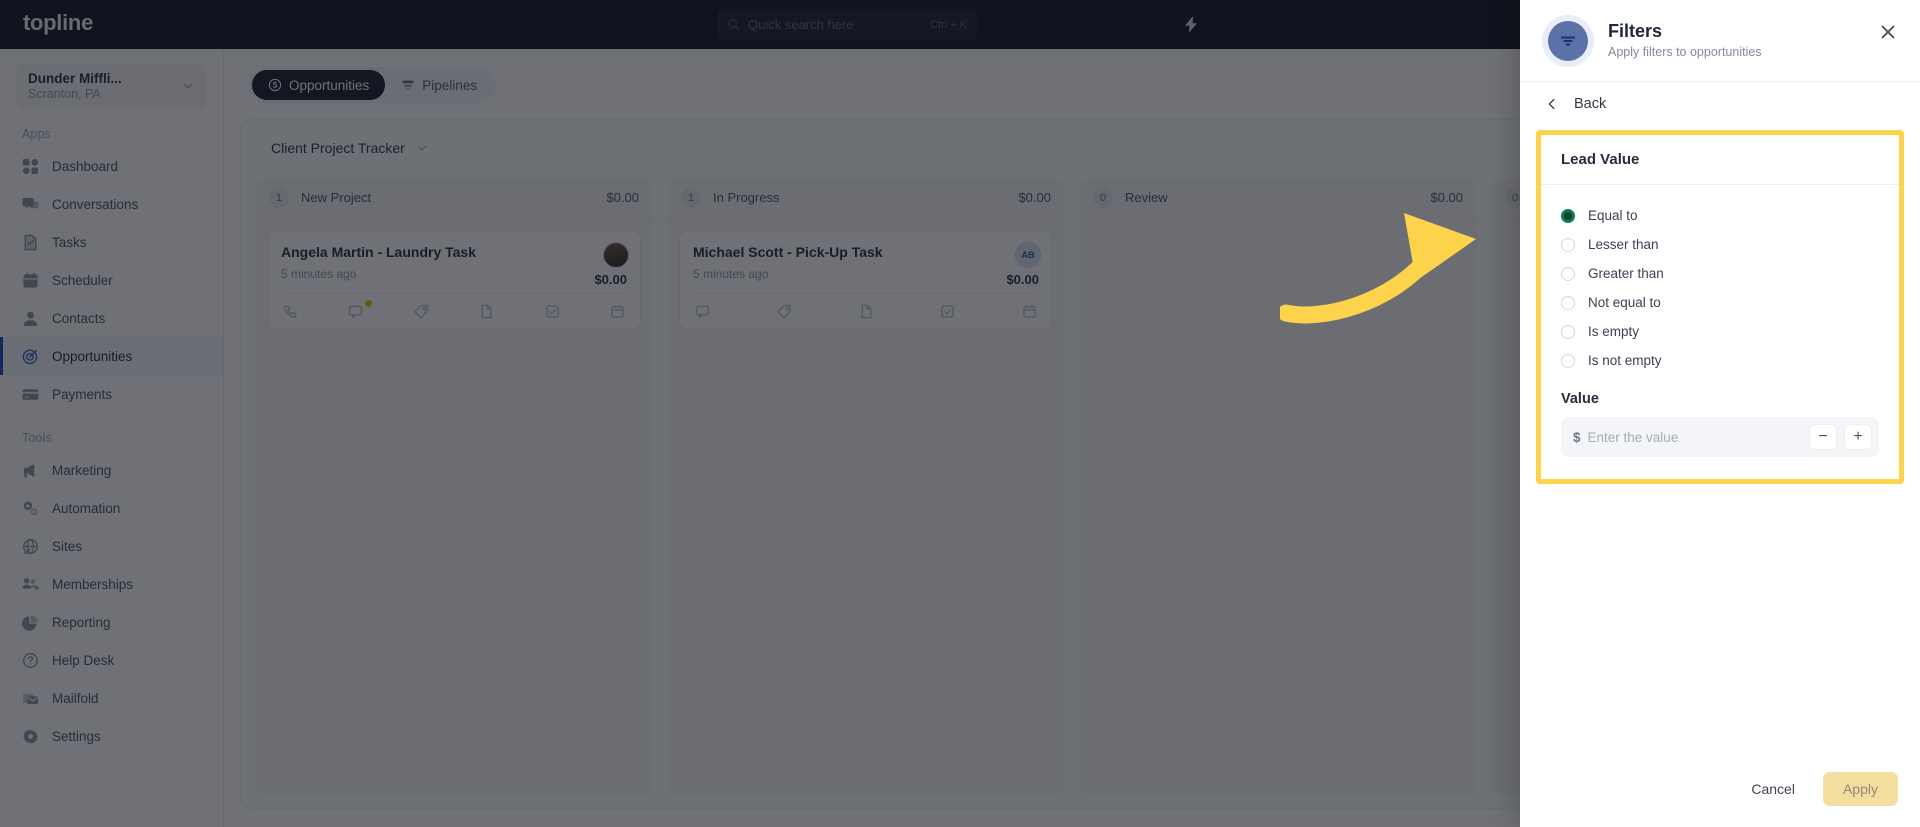 This screenshot has height=827, width=1920. Describe the element at coordinates (1720, 215) in the screenshot. I see `radio-option-equal-to: Equal to` at that location.